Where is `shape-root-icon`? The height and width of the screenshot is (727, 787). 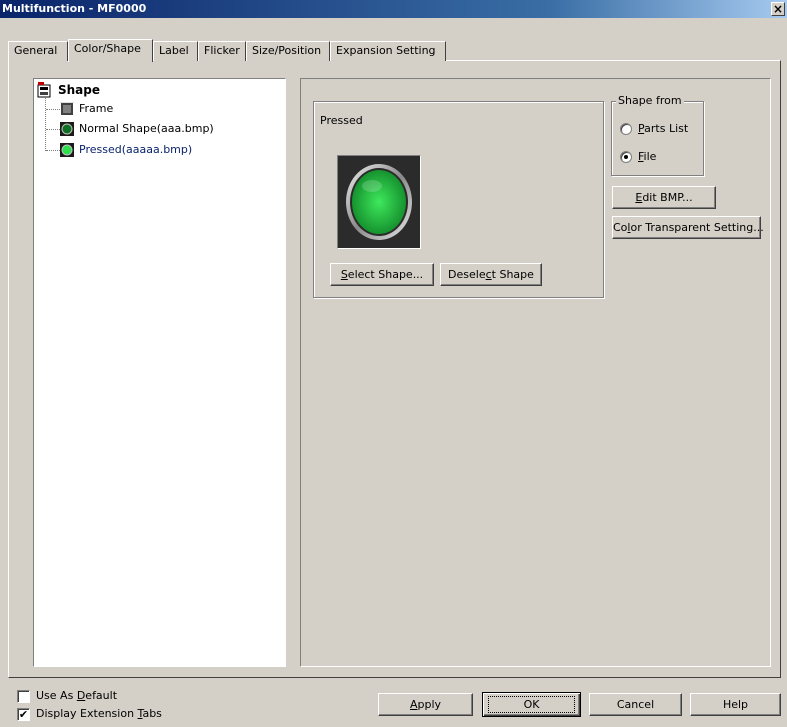
shape-root-icon is located at coordinates (44, 90).